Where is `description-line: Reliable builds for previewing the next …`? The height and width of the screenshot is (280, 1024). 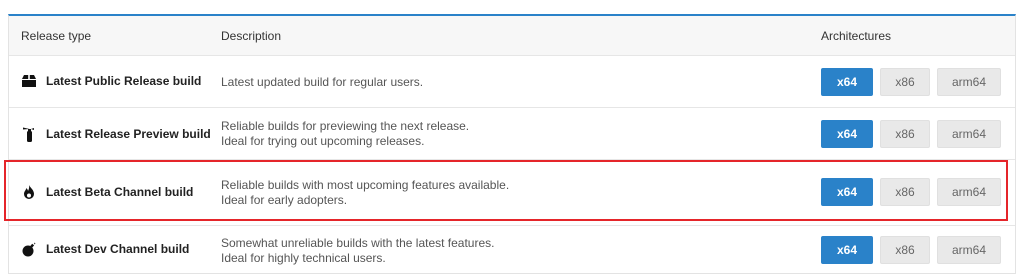 description-line: Reliable builds for previewing the next … is located at coordinates (345, 126).